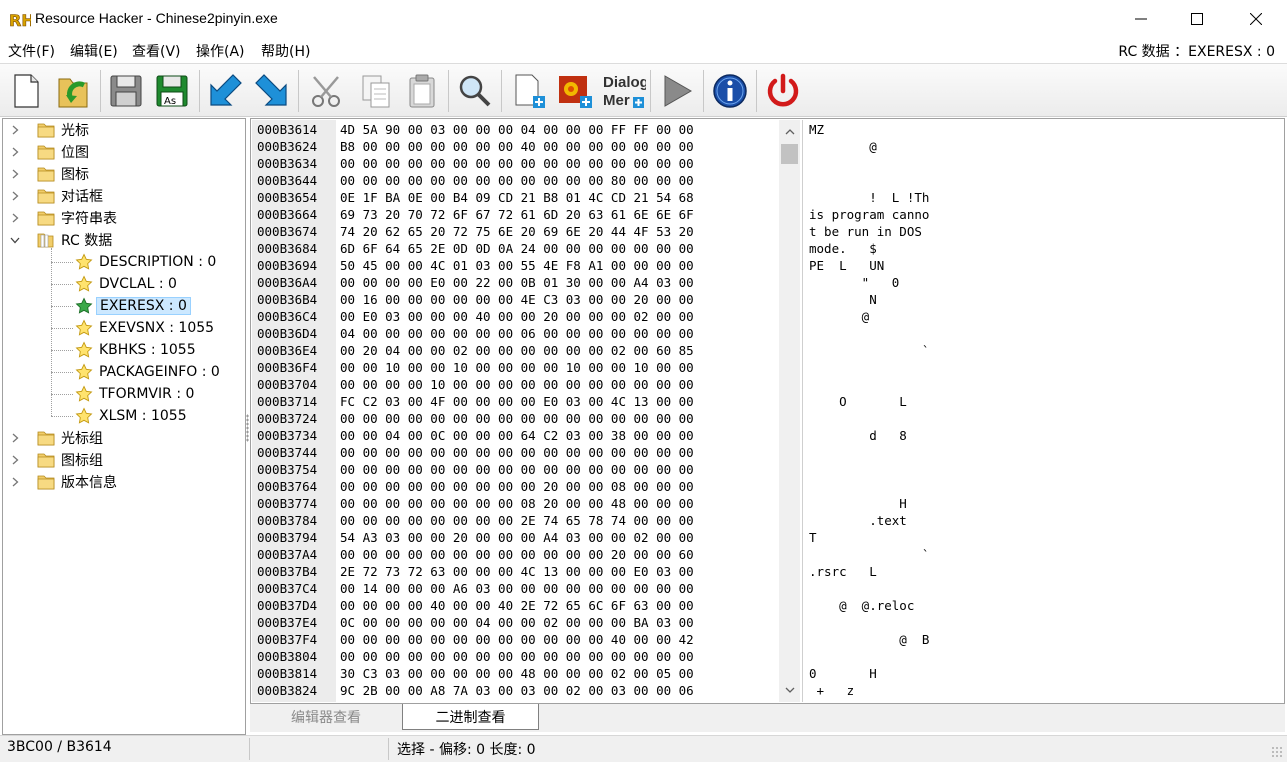 The image size is (1287, 762). What do you see at coordinates (869, 214) in the screenshot?
I see `hex-ascii: is program canno` at bounding box center [869, 214].